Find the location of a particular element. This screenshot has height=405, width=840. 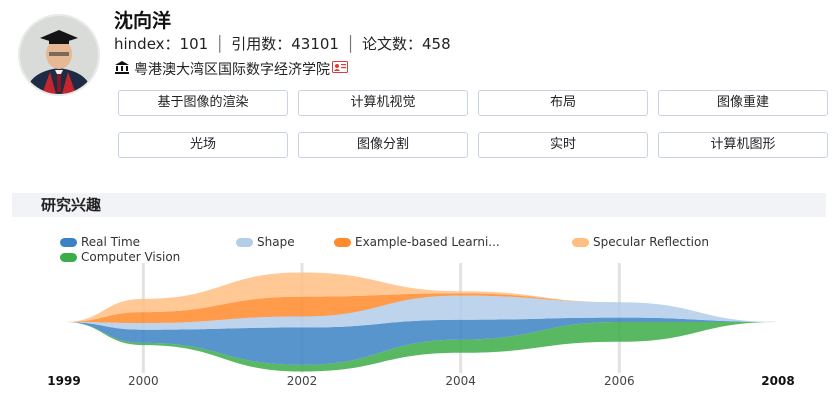

x-tick-label: 2000 is located at coordinates (143, 381).